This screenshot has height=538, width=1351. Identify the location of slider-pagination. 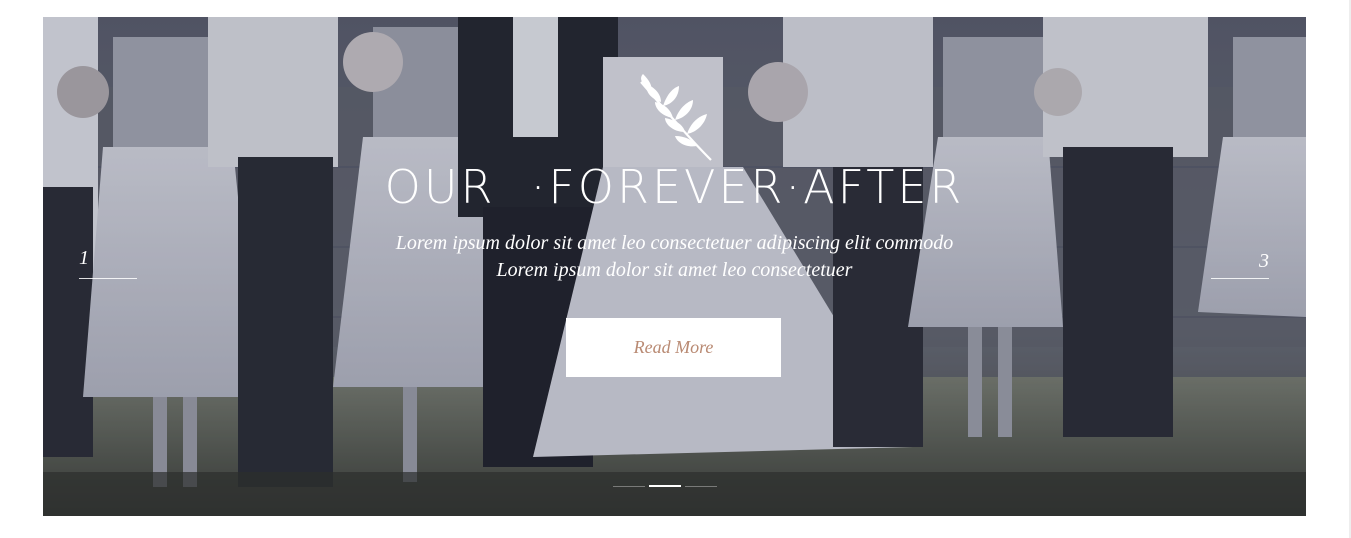
(665, 487).